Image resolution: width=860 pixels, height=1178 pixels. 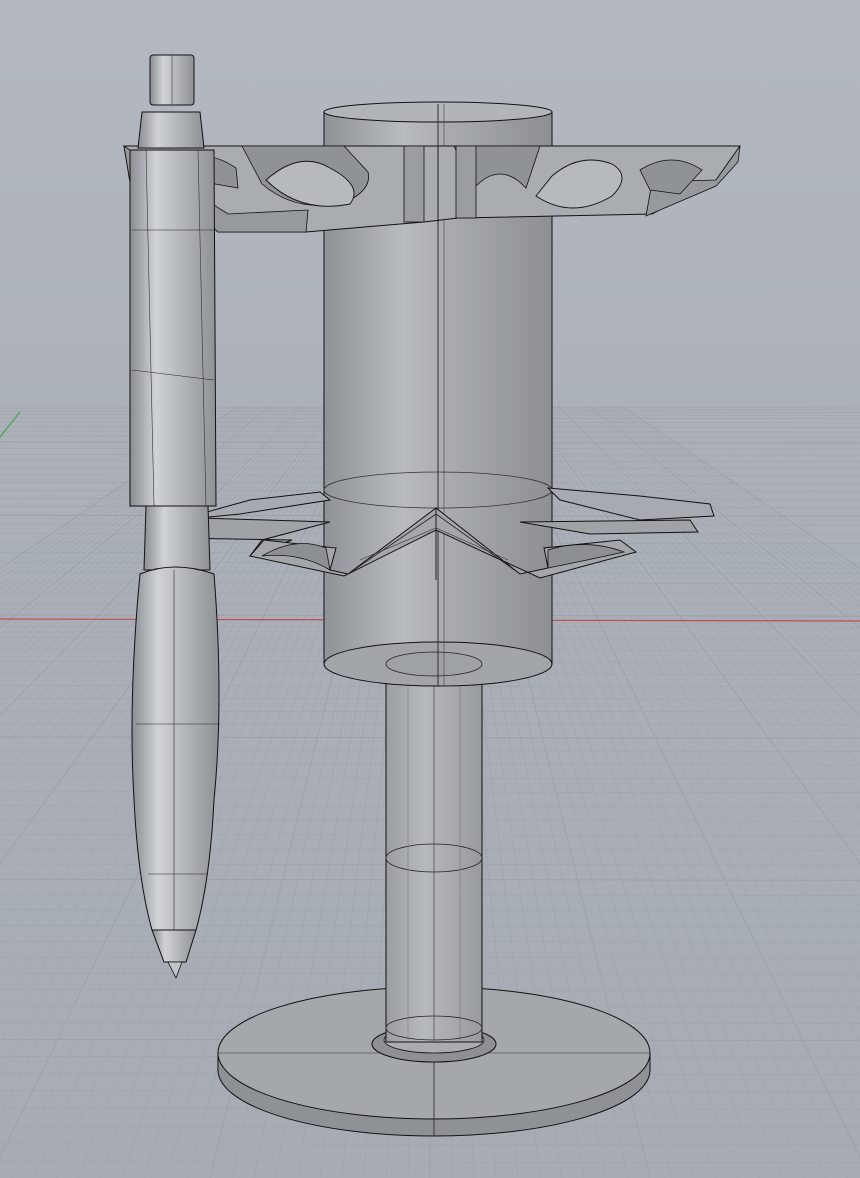 What do you see at coordinates (174, 516) in the screenshot?
I see `pen` at bounding box center [174, 516].